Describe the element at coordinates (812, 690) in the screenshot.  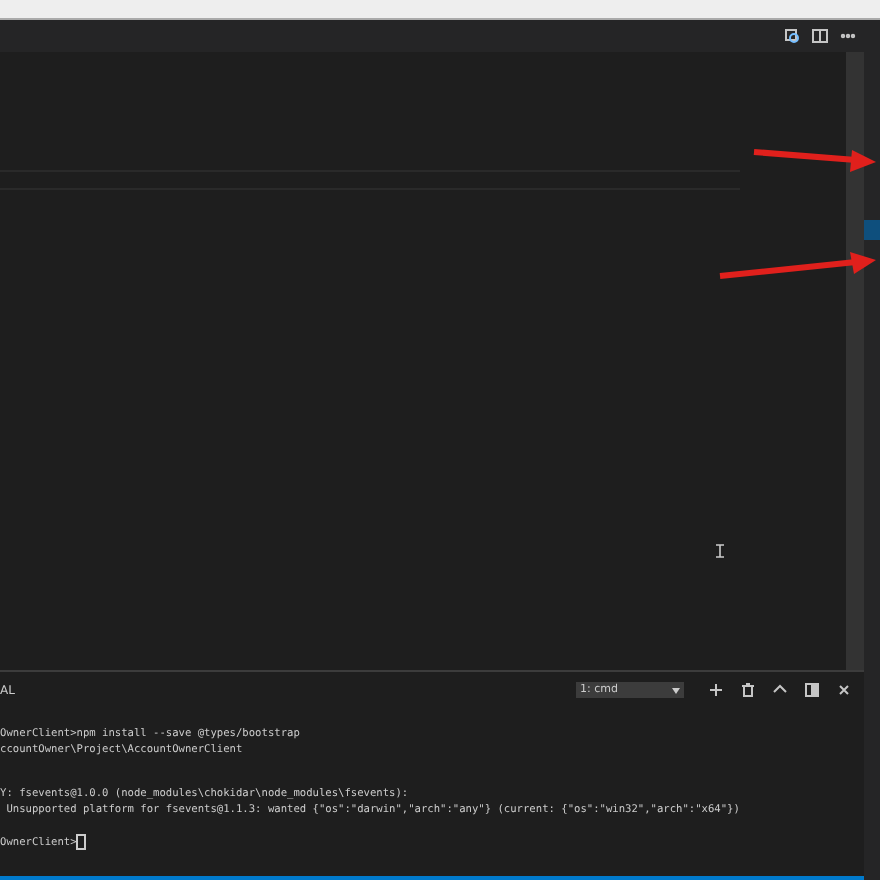
I see `panel-layout-icon` at that location.